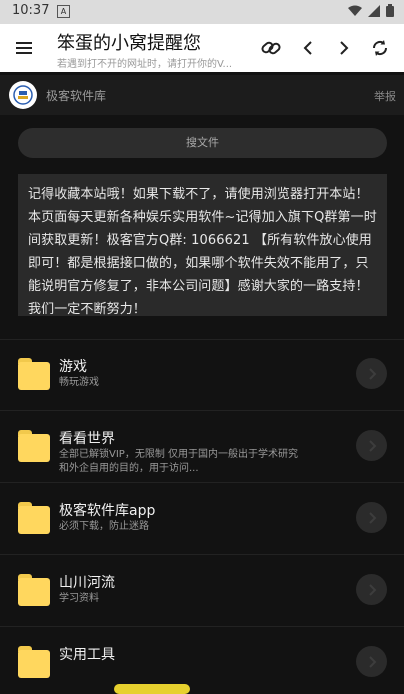 This screenshot has width=404, height=694. Describe the element at coordinates (374, 10) in the screenshot. I see `signal-icon` at that location.